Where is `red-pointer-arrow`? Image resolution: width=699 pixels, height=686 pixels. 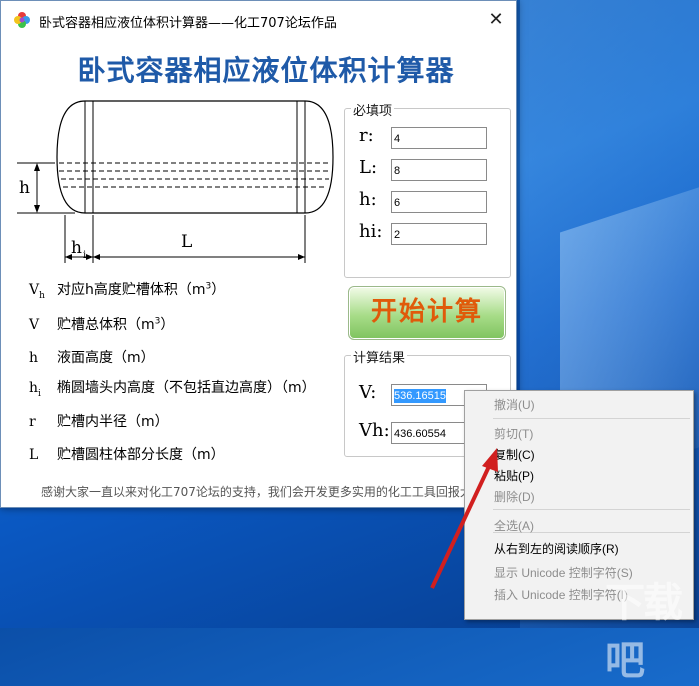
red-pointer-arrow is located at coordinates (464, 518).